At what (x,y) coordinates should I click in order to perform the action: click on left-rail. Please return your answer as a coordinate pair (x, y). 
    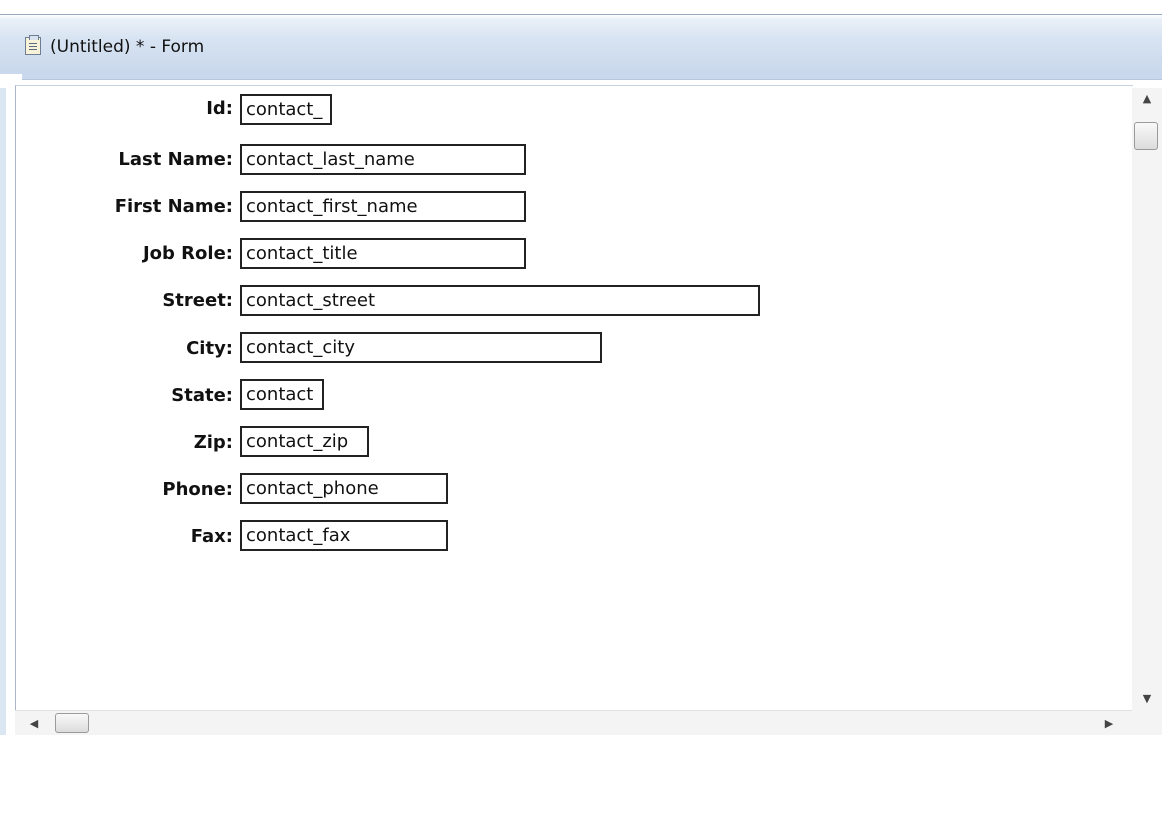
    Looking at the image, I should click on (3, 448).